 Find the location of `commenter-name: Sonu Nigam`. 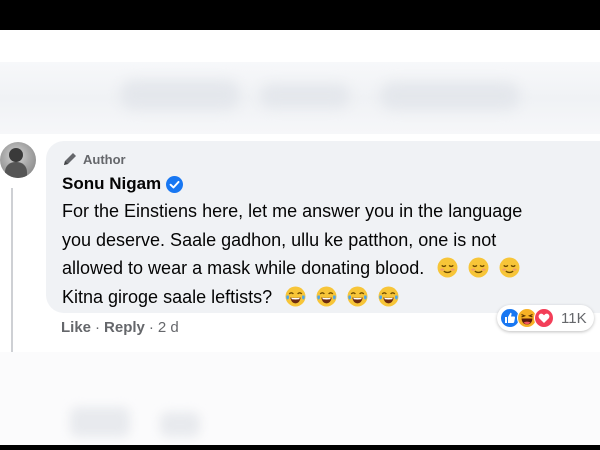

commenter-name: Sonu Nigam is located at coordinates (111, 184).